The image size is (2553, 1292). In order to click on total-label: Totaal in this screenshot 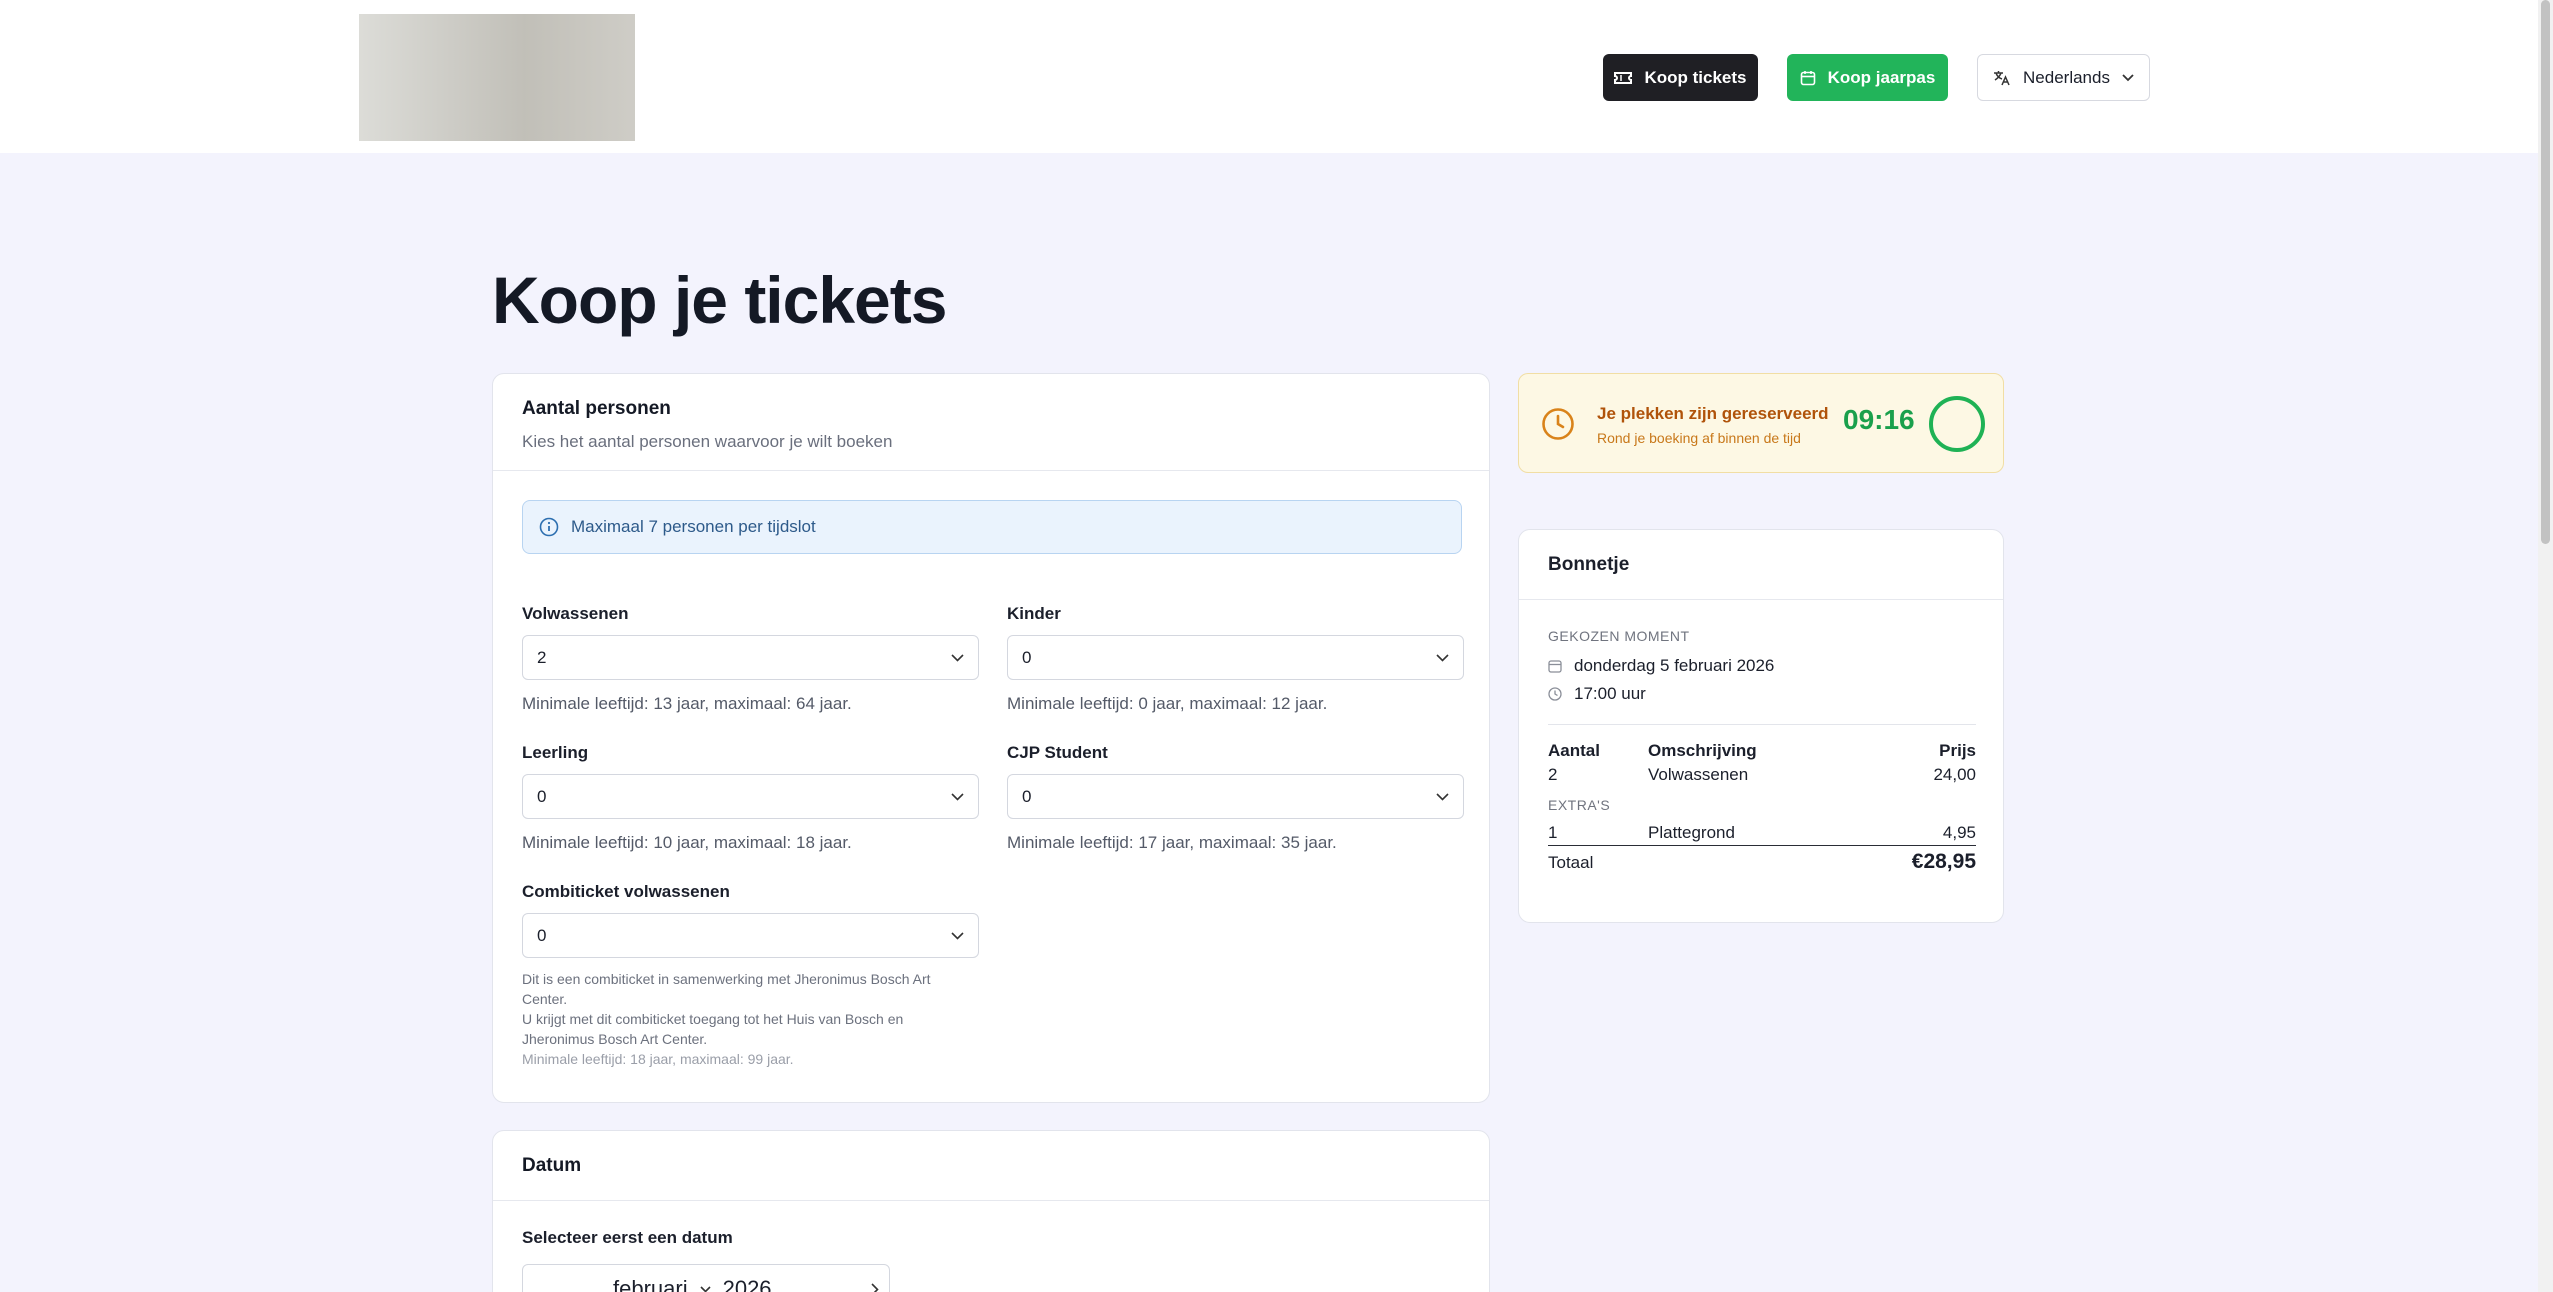, I will do `click(1571, 862)`.